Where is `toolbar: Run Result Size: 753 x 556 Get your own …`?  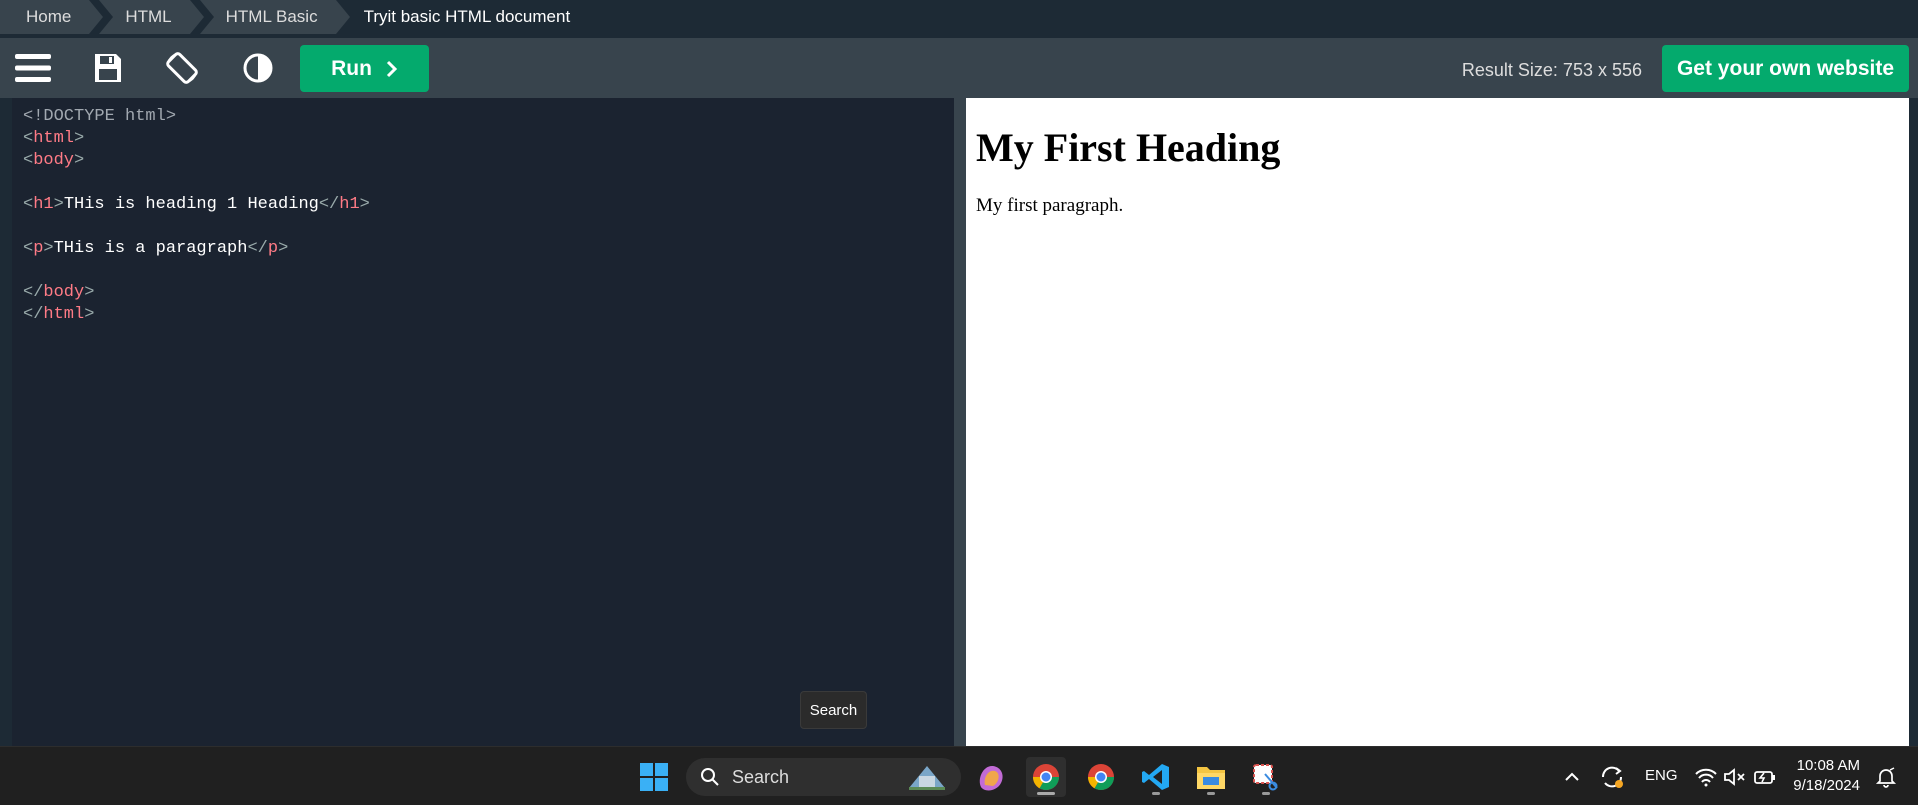 toolbar: Run Result Size: 753 x 556 Get your own … is located at coordinates (959, 68).